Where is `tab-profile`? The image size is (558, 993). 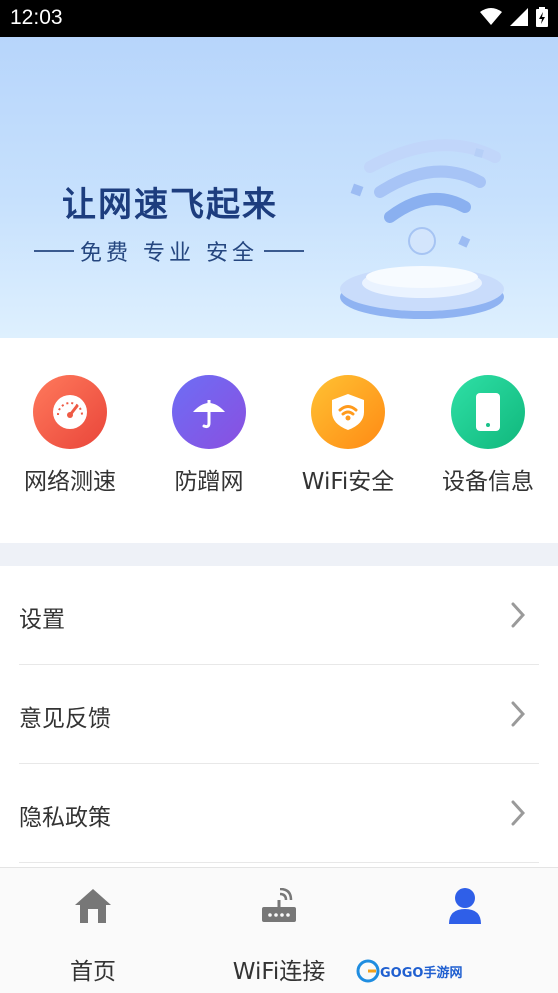
tab-profile is located at coordinates (465, 906).